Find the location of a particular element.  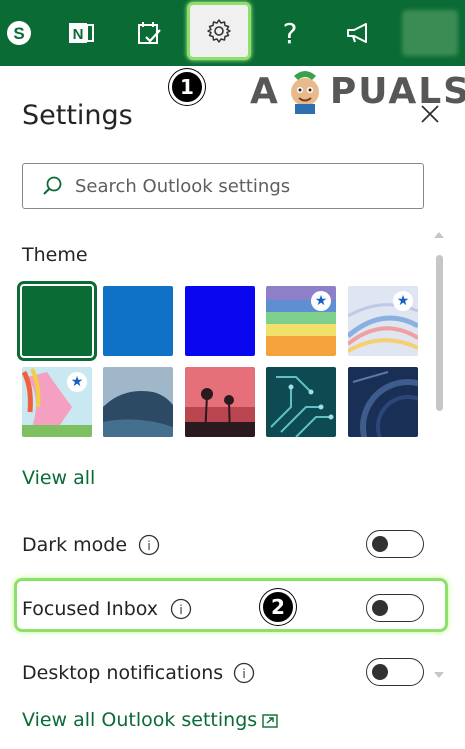

theme-circuit is located at coordinates (301, 402).